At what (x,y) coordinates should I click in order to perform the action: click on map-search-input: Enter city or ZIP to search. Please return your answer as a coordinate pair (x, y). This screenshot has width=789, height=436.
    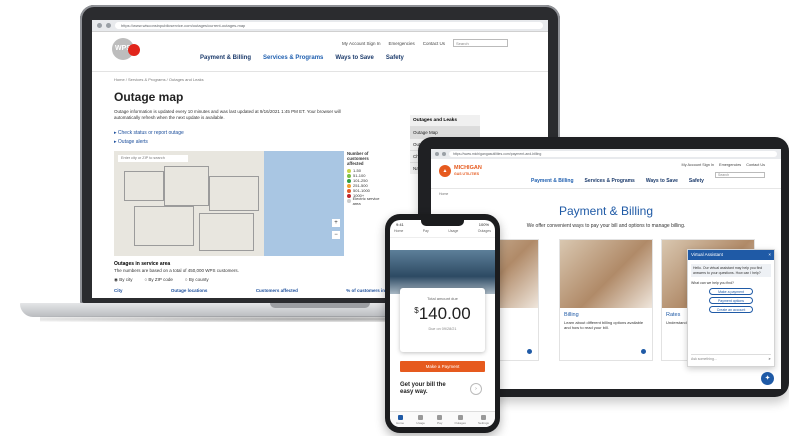
    Looking at the image, I should click on (153, 158).